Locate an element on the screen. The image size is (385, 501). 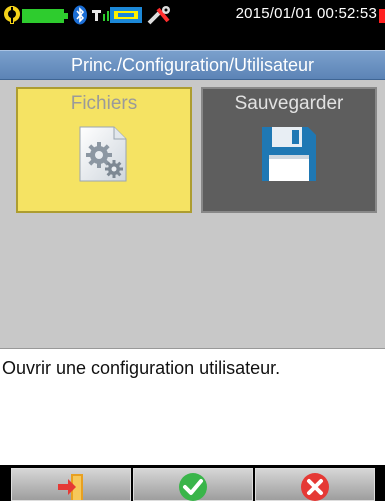
floppy-disk-icon is located at coordinates (289, 154).